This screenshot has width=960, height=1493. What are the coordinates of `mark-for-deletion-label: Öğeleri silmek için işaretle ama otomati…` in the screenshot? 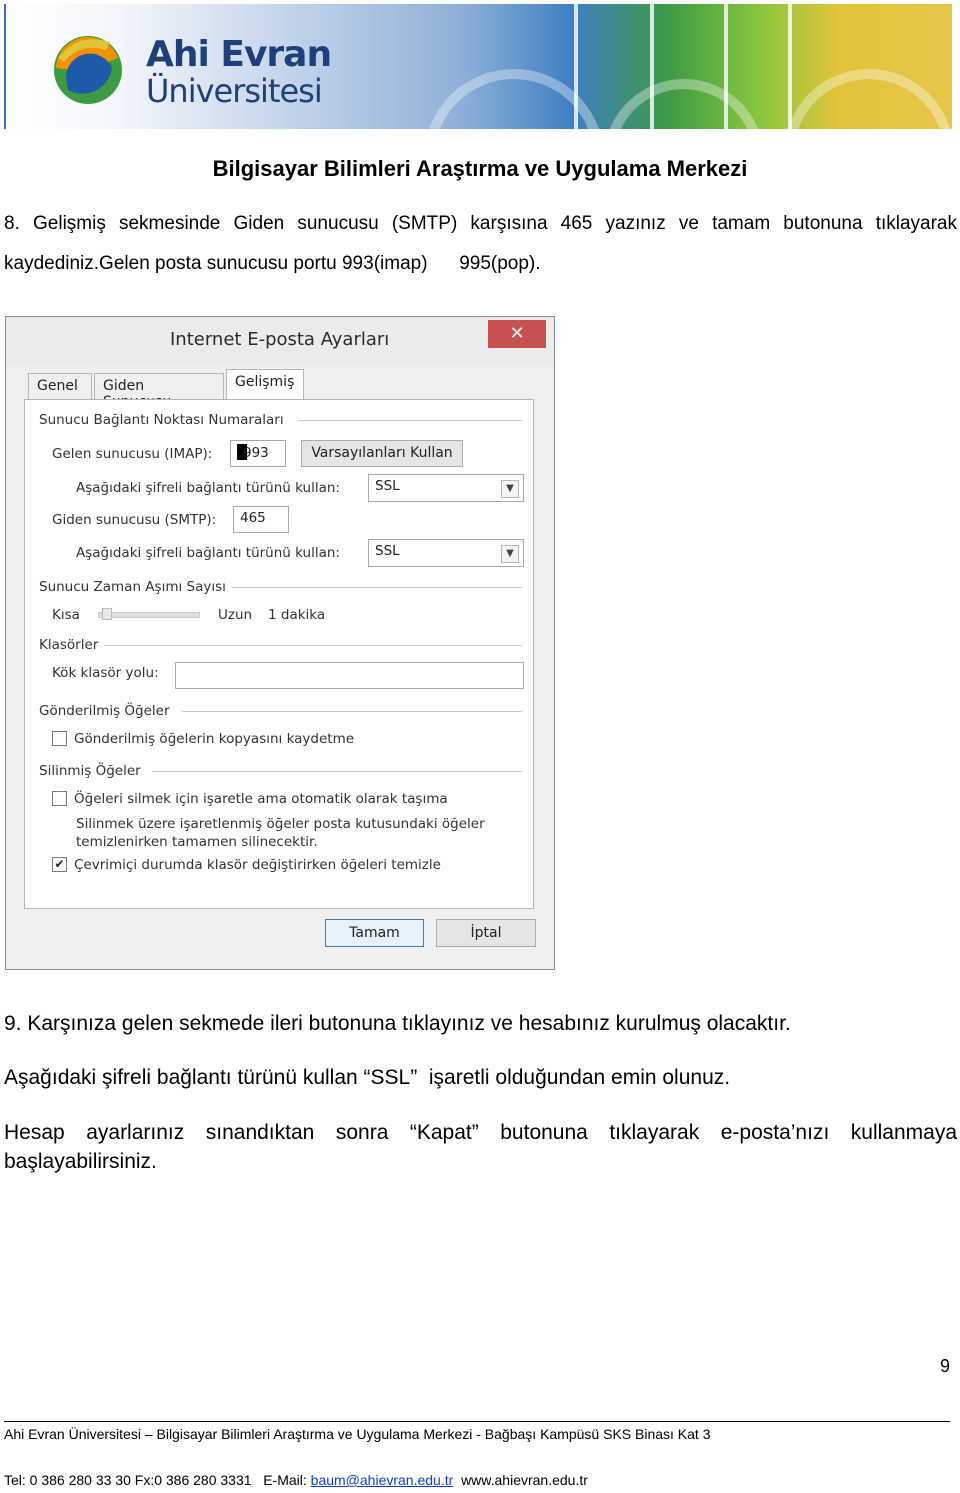 It's located at (261, 799).